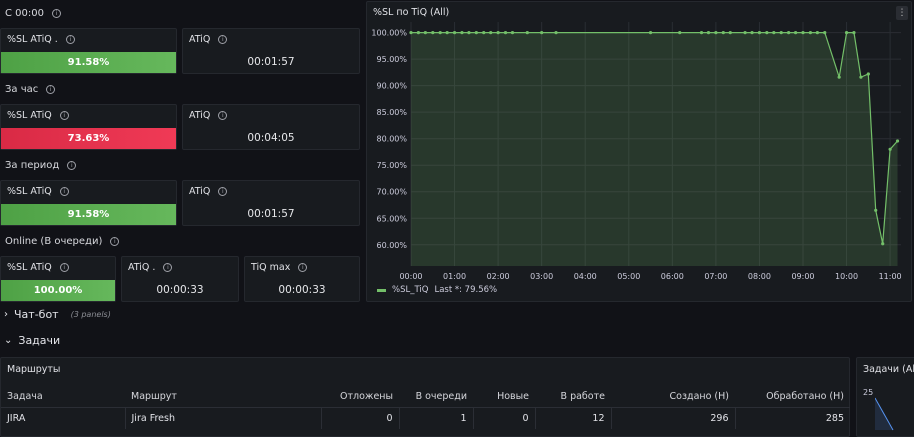 This screenshot has height=437, width=914. What do you see at coordinates (437, 290) in the screenshot?
I see `chart-legend: %SL_TiQ Last *: 79.56%` at bounding box center [437, 290].